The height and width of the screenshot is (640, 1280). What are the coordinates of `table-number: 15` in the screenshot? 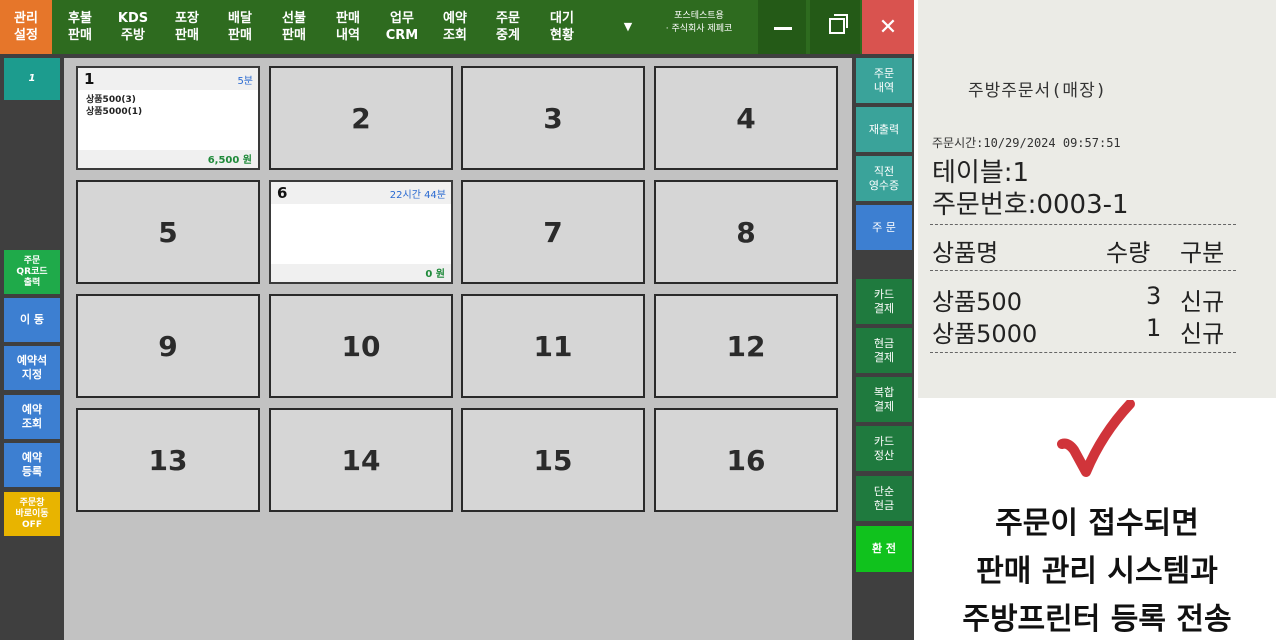 It's located at (553, 460).